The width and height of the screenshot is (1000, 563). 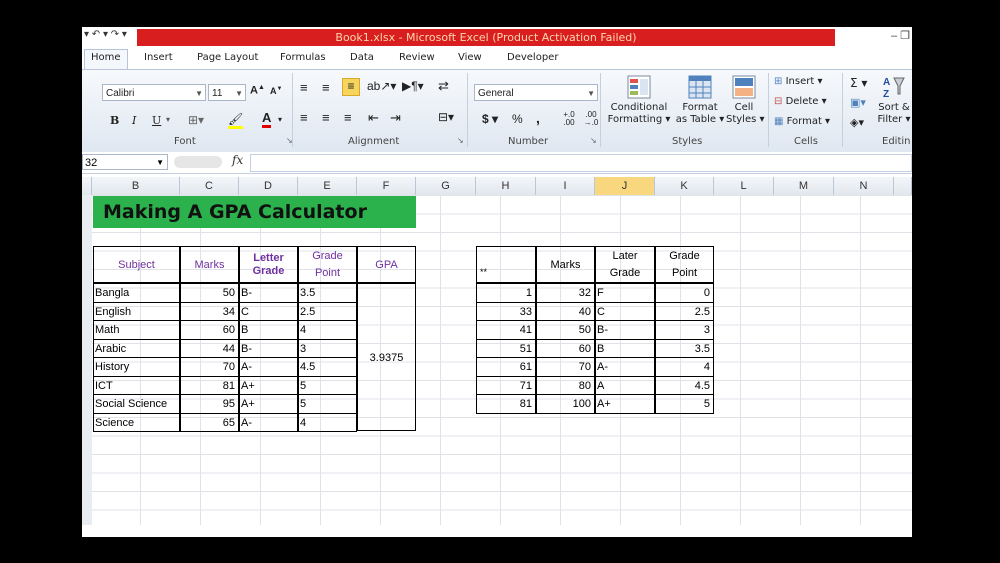 What do you see at coordinates (154, 92) in the screenshot?
I see `font-name-combo: Calibri ▼` at bounding box center [154, 92].